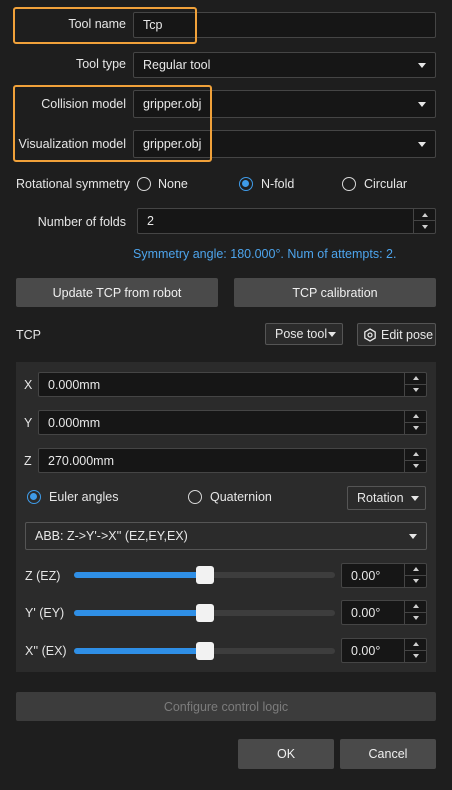 The image size is (452, 790). What do you see at coordinates (28, 423) in the screenshot?
I see `y-label: Y` at bounding box center [28, 423].